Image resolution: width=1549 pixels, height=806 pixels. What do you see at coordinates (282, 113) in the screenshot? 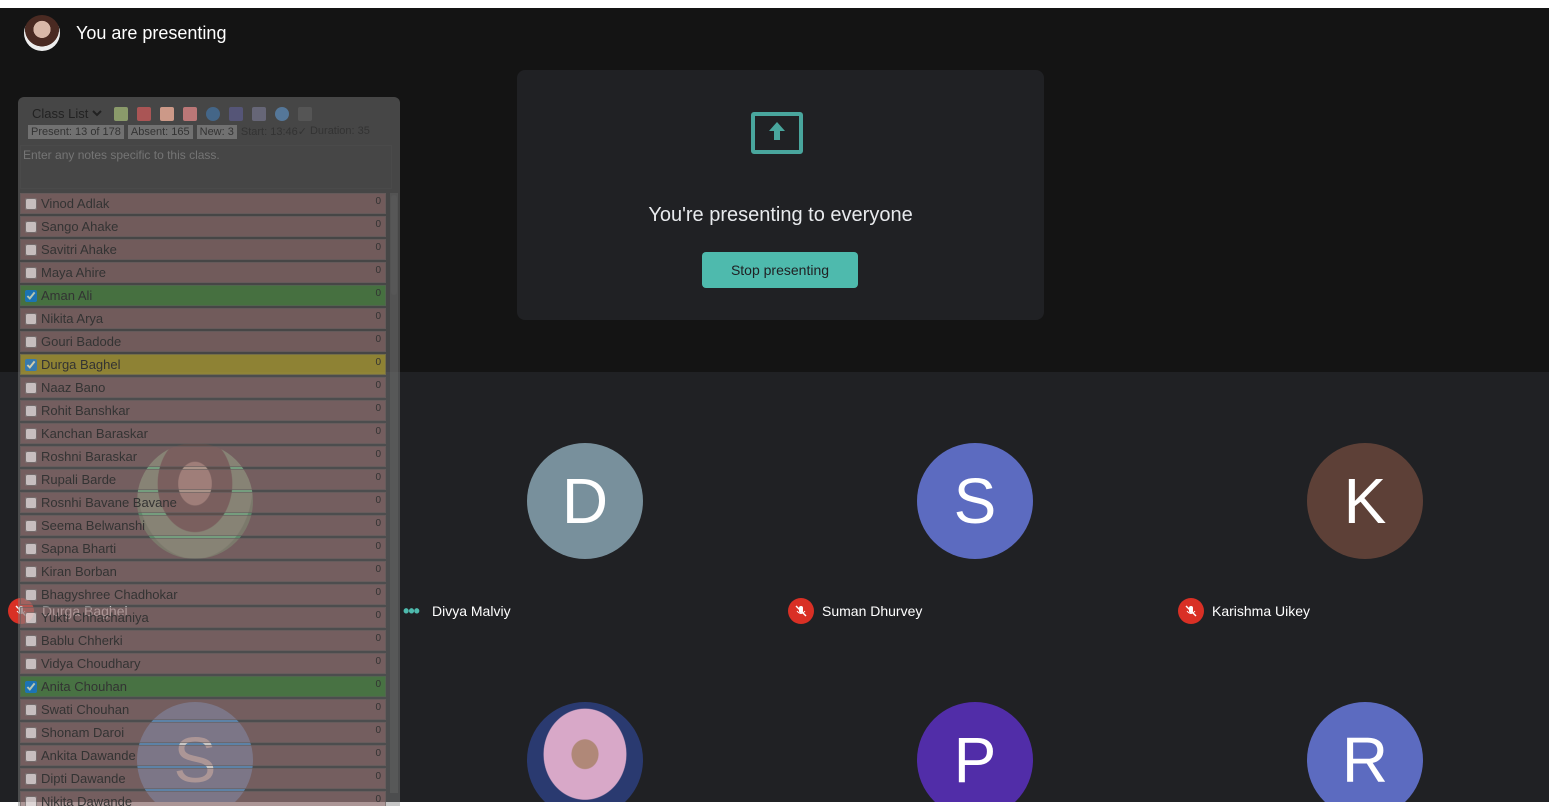
I see `settings-icon` at bounding box center [282, 113].